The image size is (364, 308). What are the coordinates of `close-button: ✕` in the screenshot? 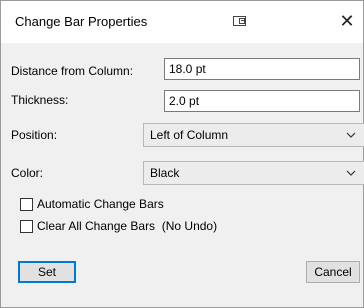 It's located at (347, 21).